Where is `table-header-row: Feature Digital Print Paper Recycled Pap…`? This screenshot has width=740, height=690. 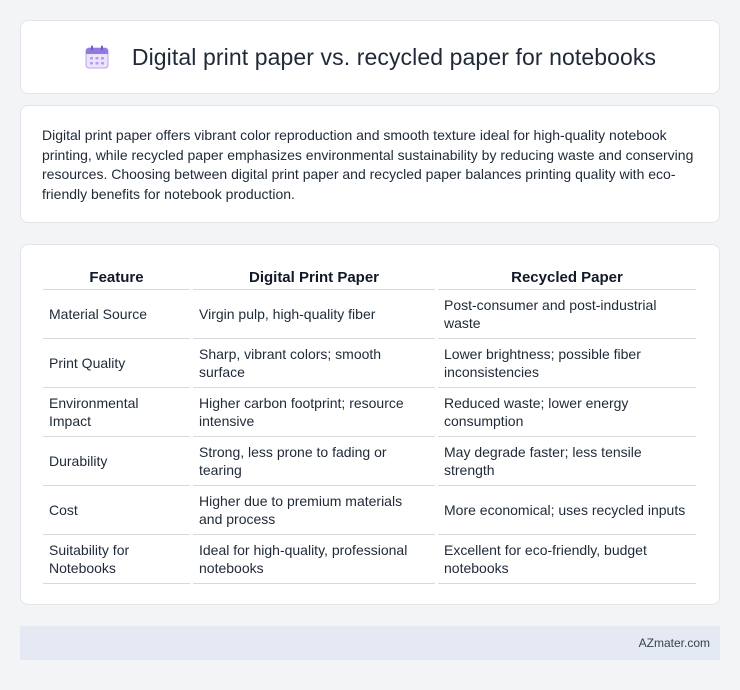
table-header-row: Feature Digital Print Paper Recycled Pap… is located at coordinates (369, 275).